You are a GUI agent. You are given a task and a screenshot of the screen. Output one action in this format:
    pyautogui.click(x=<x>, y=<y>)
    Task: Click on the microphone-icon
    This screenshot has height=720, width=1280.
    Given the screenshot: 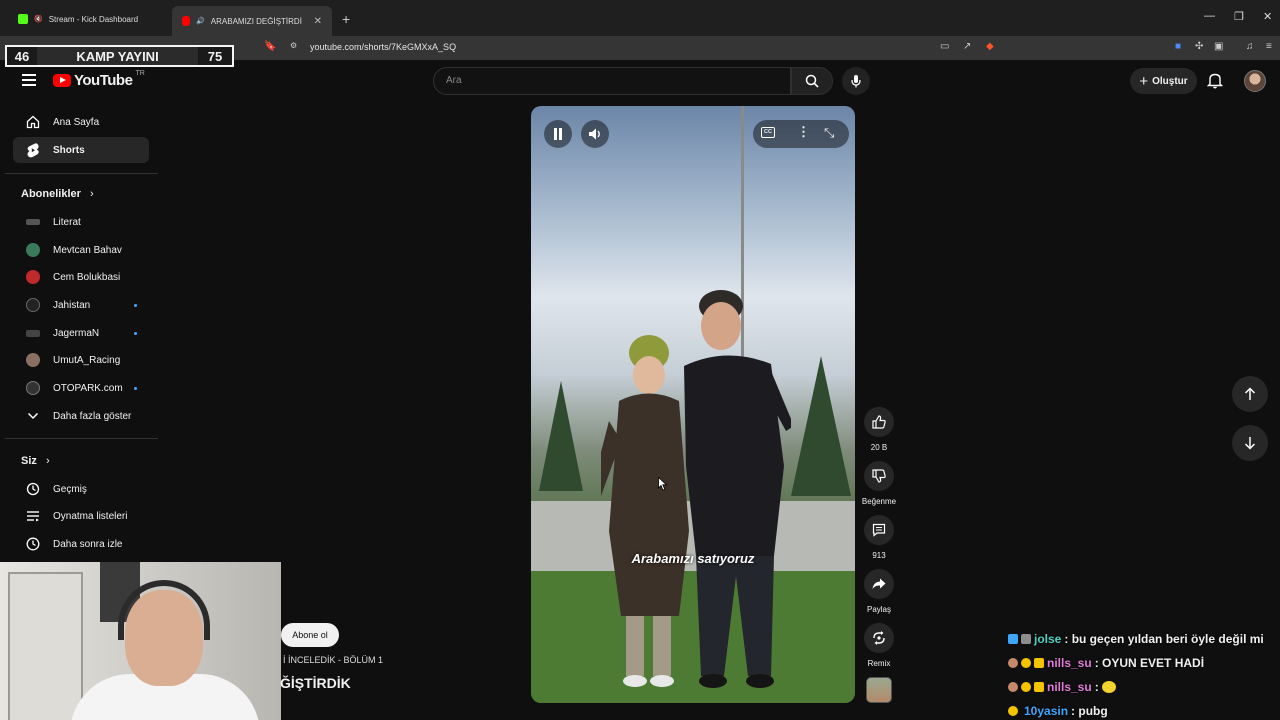 What is the action you would take?
    pyautogui.click(x=856, y=81)
    